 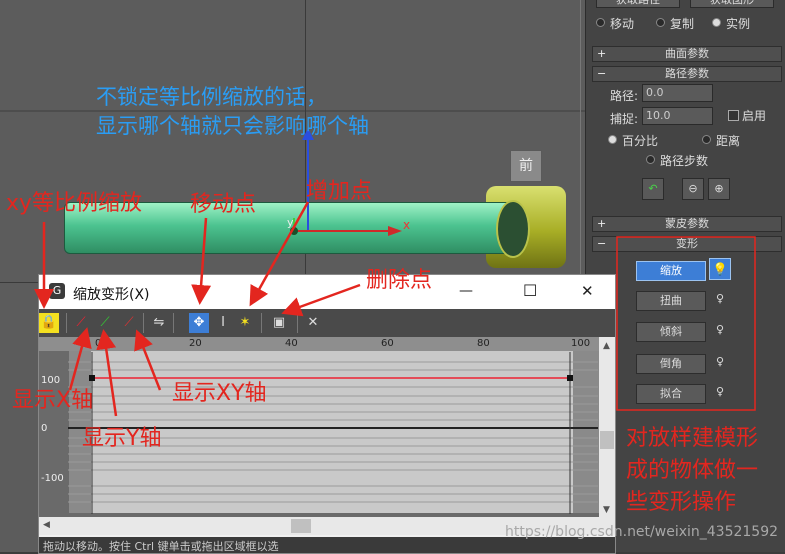 I want to click on watermark: https://blog.csdn.net/weixin_43521592, so click(x=642, y=532).